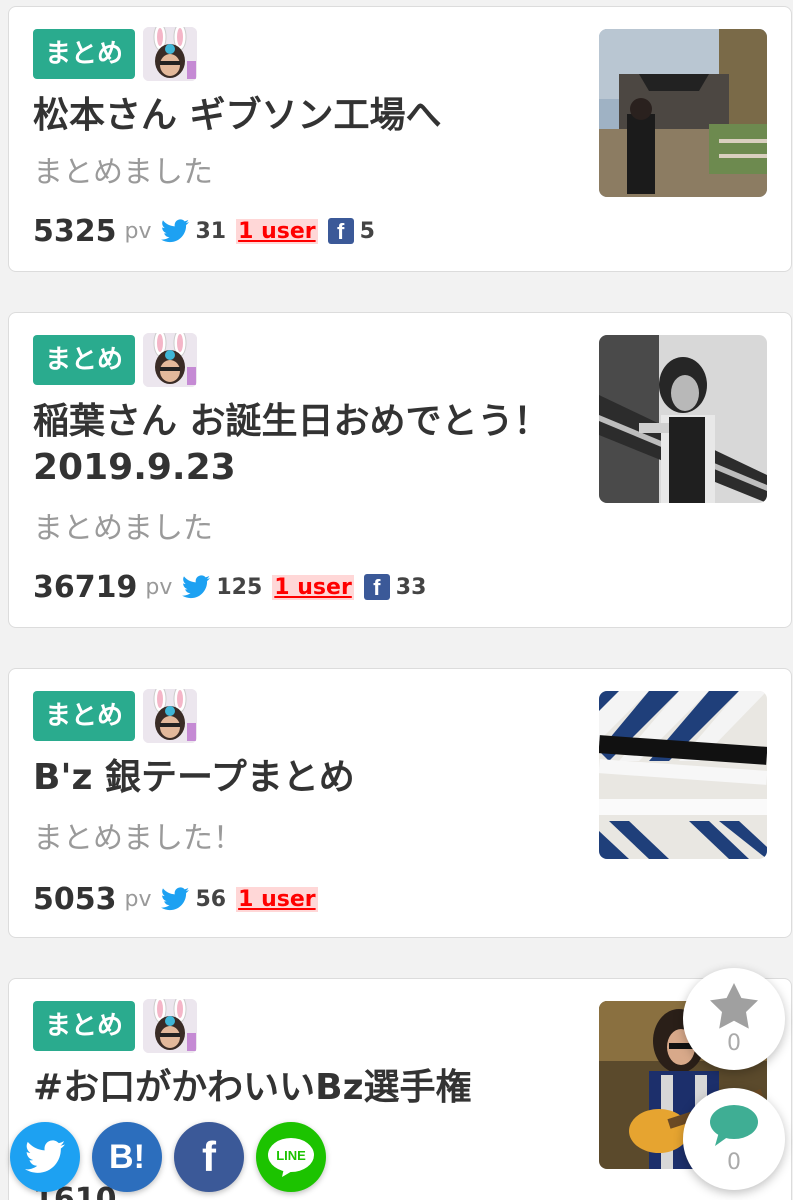  I want to click on article-title: B'z 銀テープまとめ, so click(305, 778).